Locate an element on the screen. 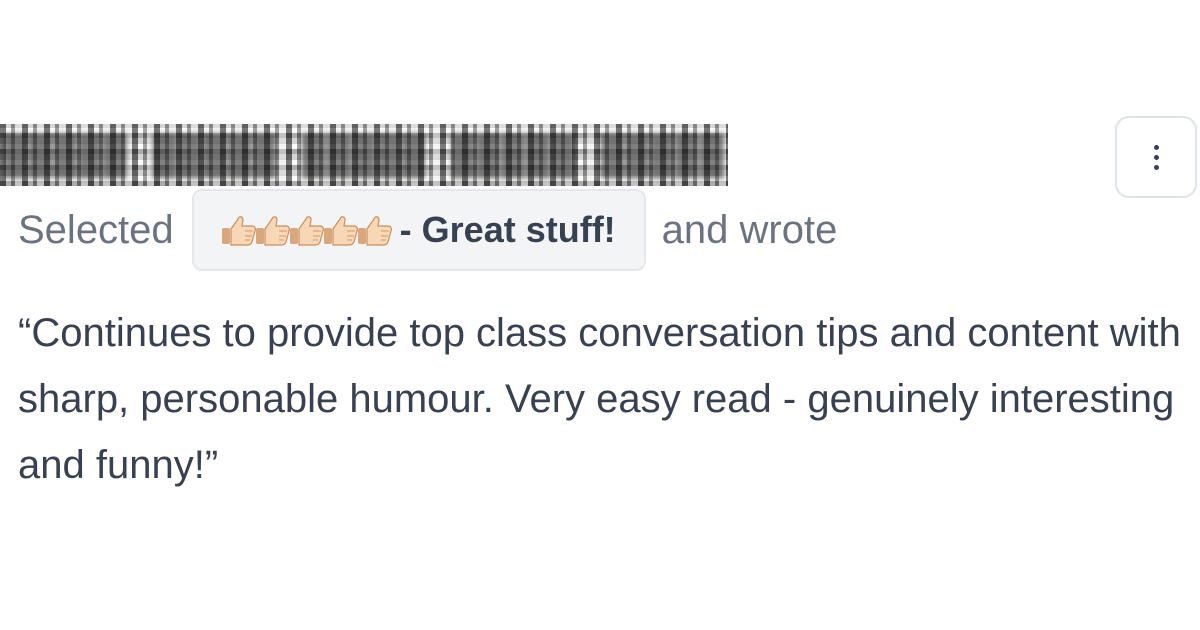  more-options-button is located at coordinates (1156, 157).